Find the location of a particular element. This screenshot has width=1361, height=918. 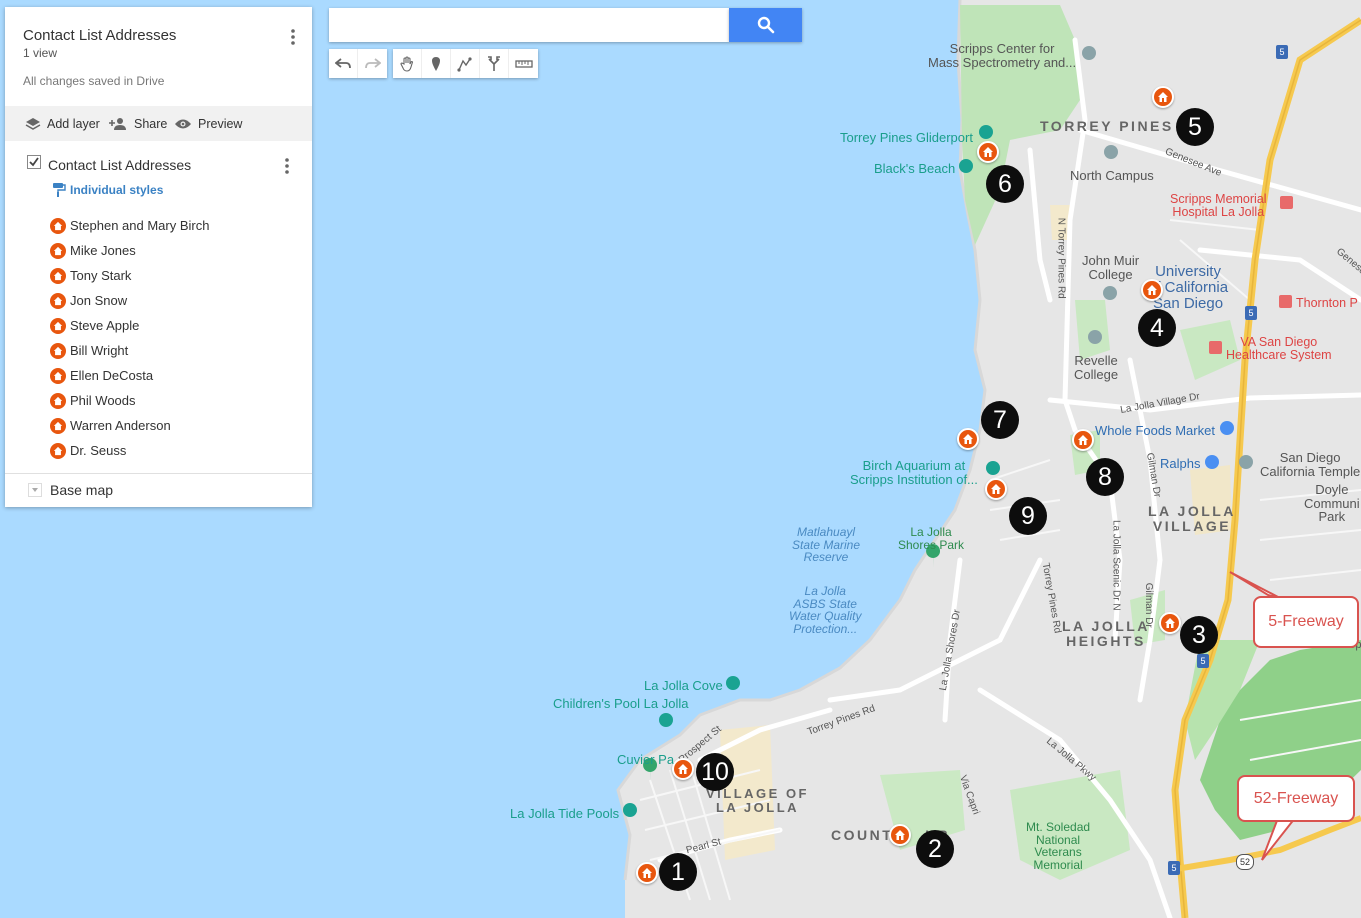

panel-action-bar: Add layer Share Preview is located at coordinates (158, 123).